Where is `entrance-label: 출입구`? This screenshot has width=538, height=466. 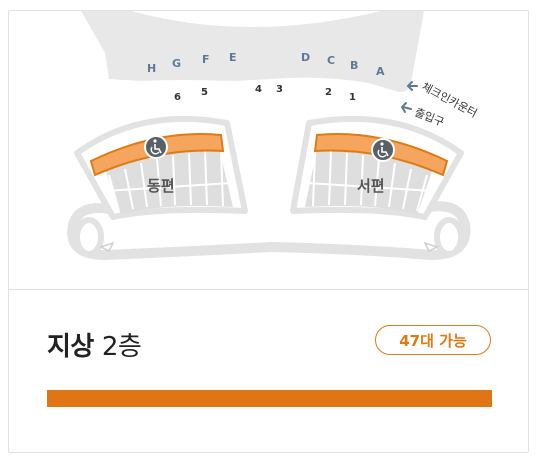
entrance-label: 출입구 is located at coordinates (429, 117).